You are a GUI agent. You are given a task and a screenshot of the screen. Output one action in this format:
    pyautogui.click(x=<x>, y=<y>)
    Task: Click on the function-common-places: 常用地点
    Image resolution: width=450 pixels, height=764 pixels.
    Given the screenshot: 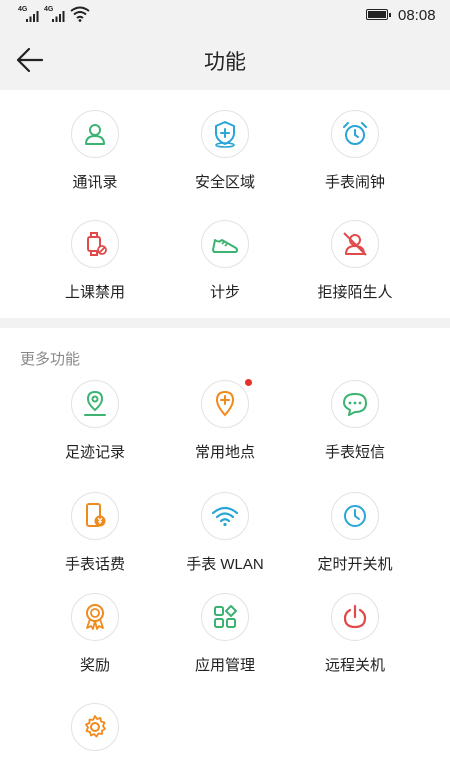 What is the action you would take?
    pyautogui.click(x=225, y=420)
    